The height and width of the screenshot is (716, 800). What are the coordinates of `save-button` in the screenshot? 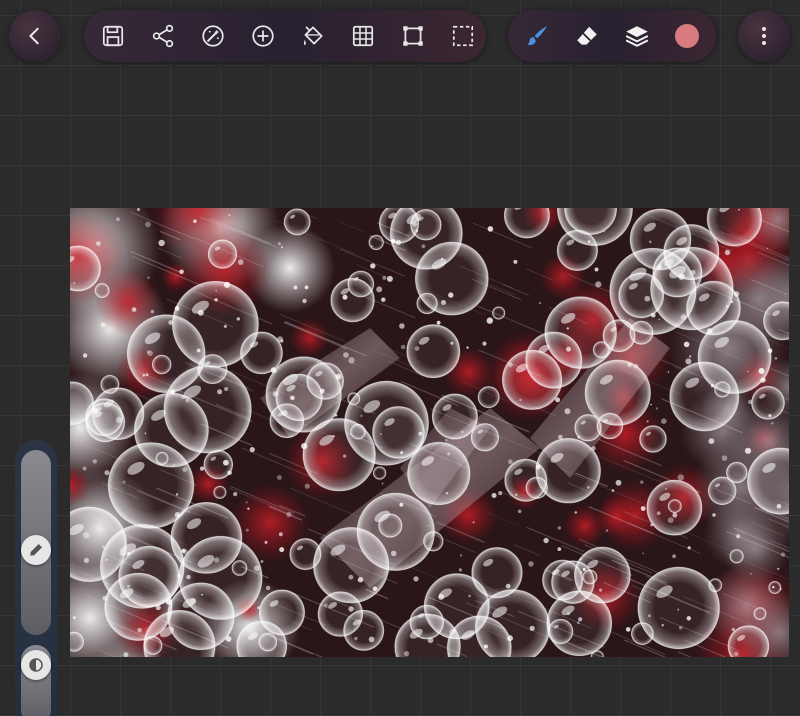 It's located at (113, 36).